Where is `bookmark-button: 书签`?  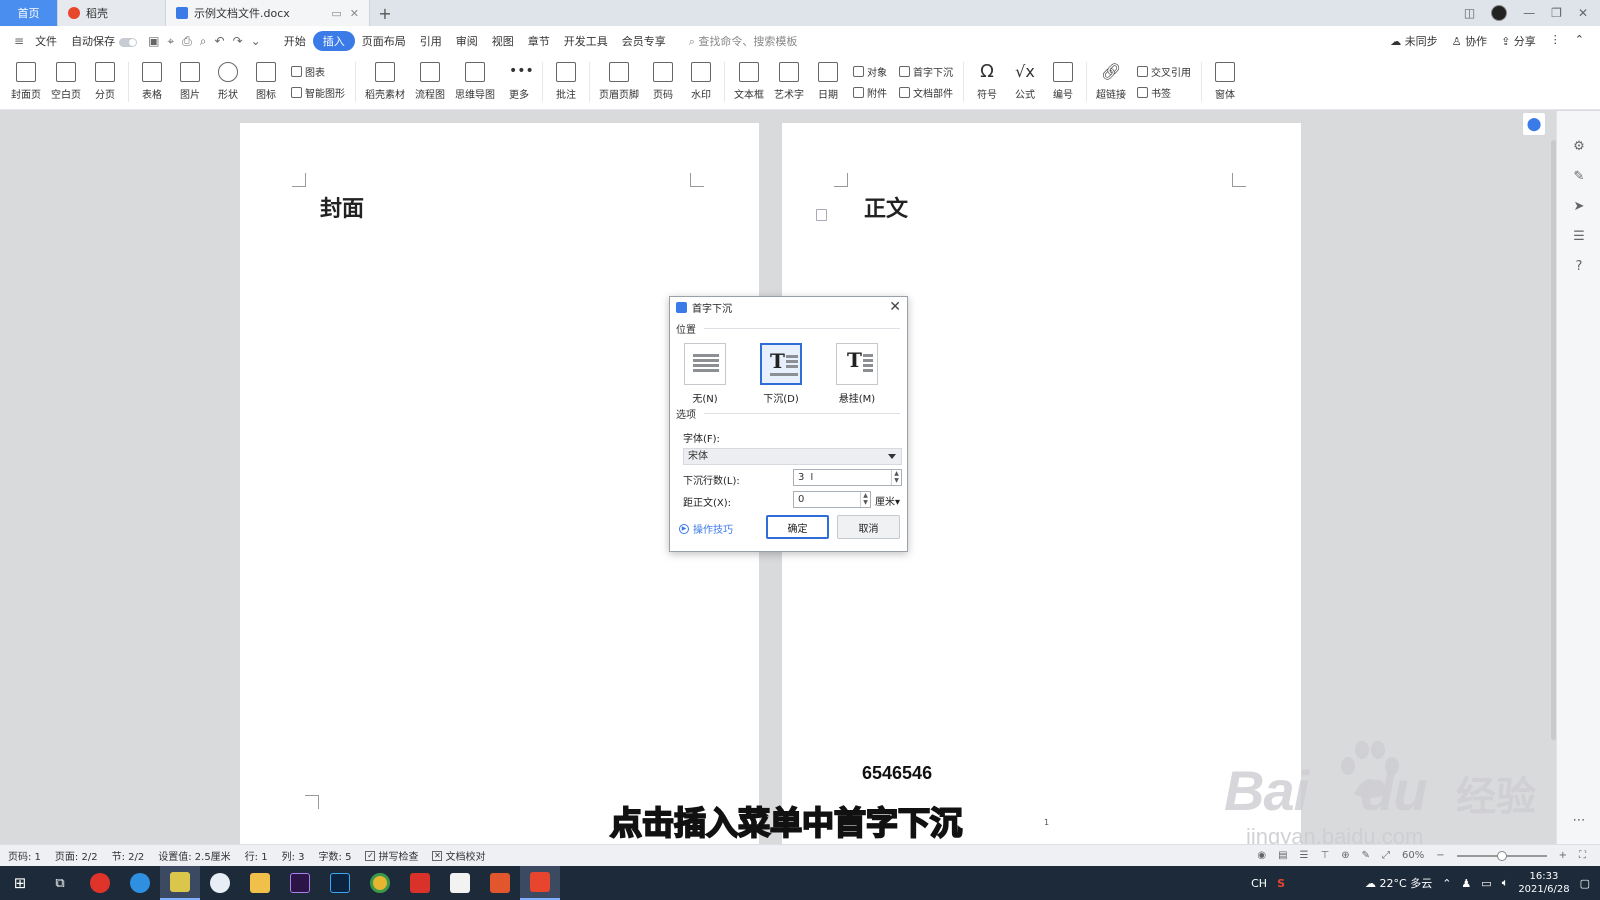 bookmark-button: 书签 is located at coordinates (1164, 92).